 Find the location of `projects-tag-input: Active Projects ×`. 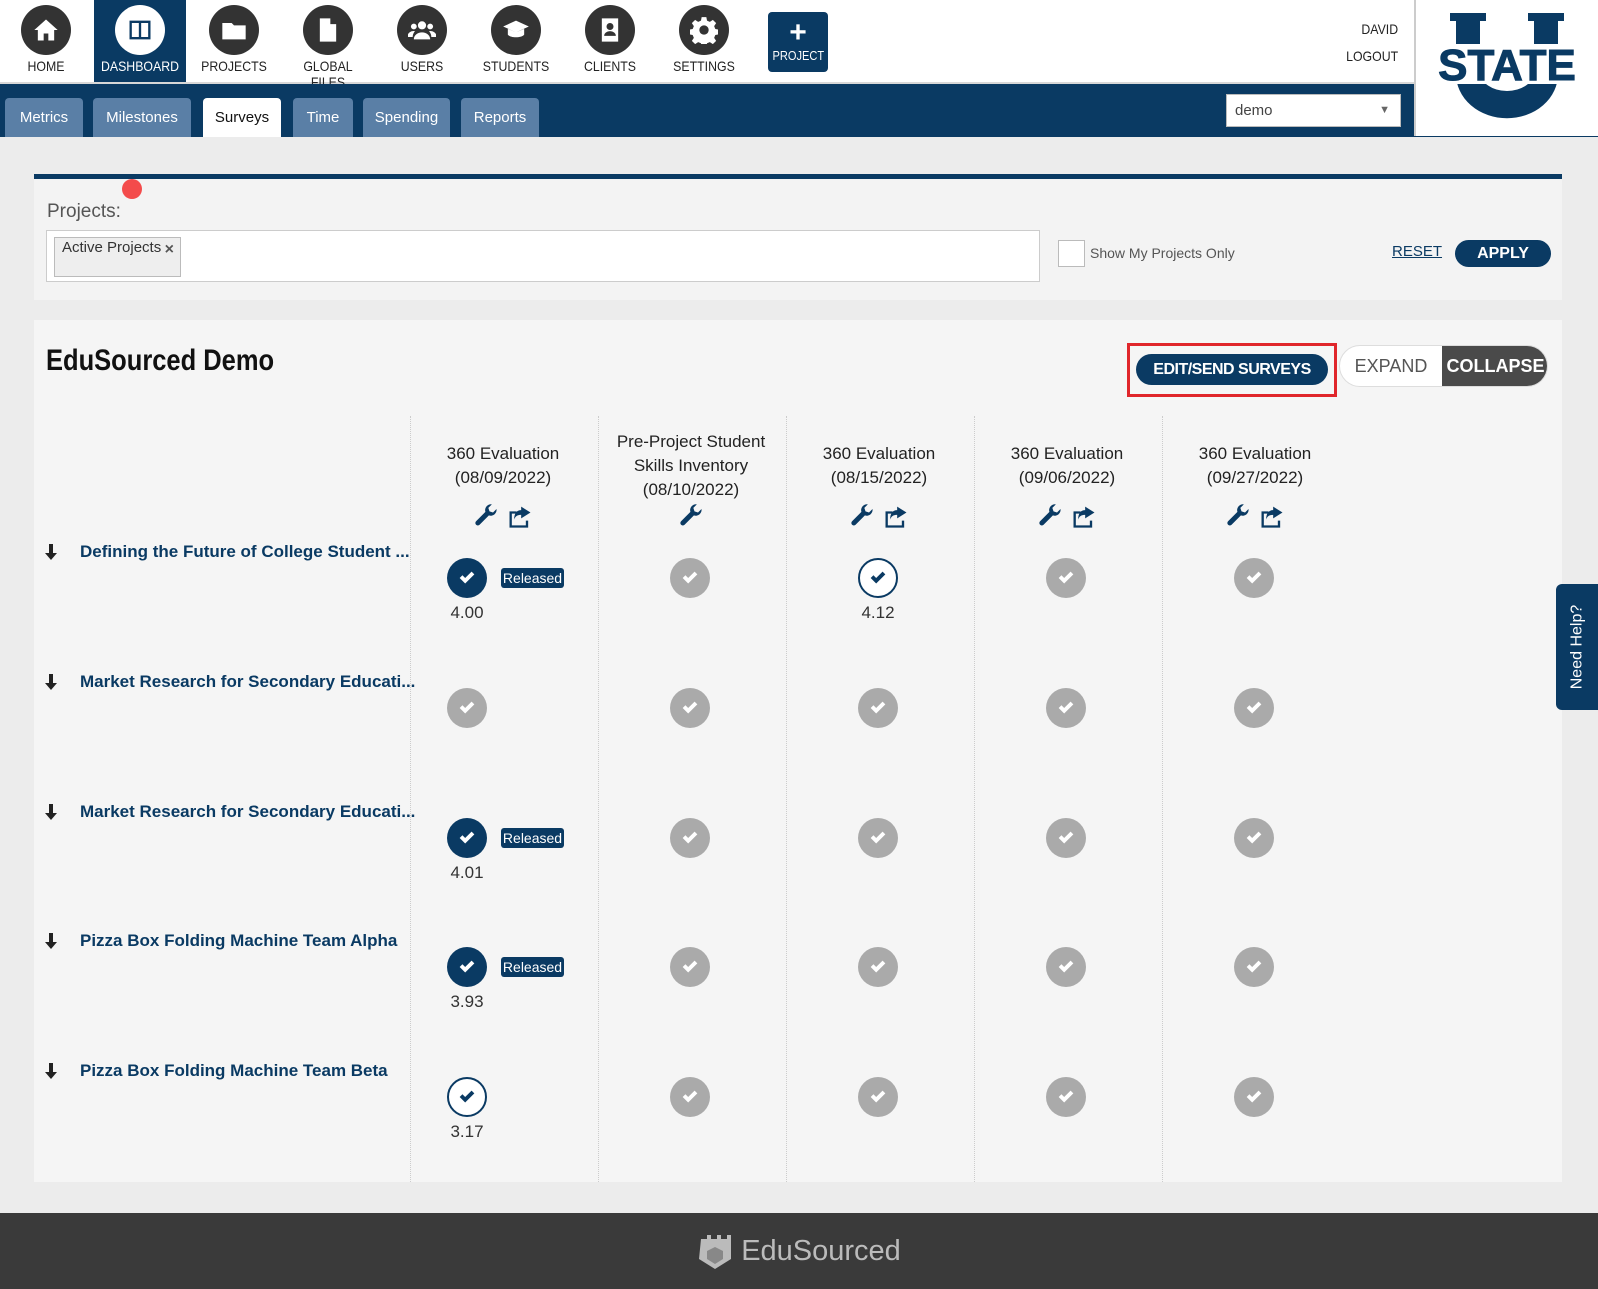

projects-tag-input: Active Projects × is located at coordinates (543, 256).